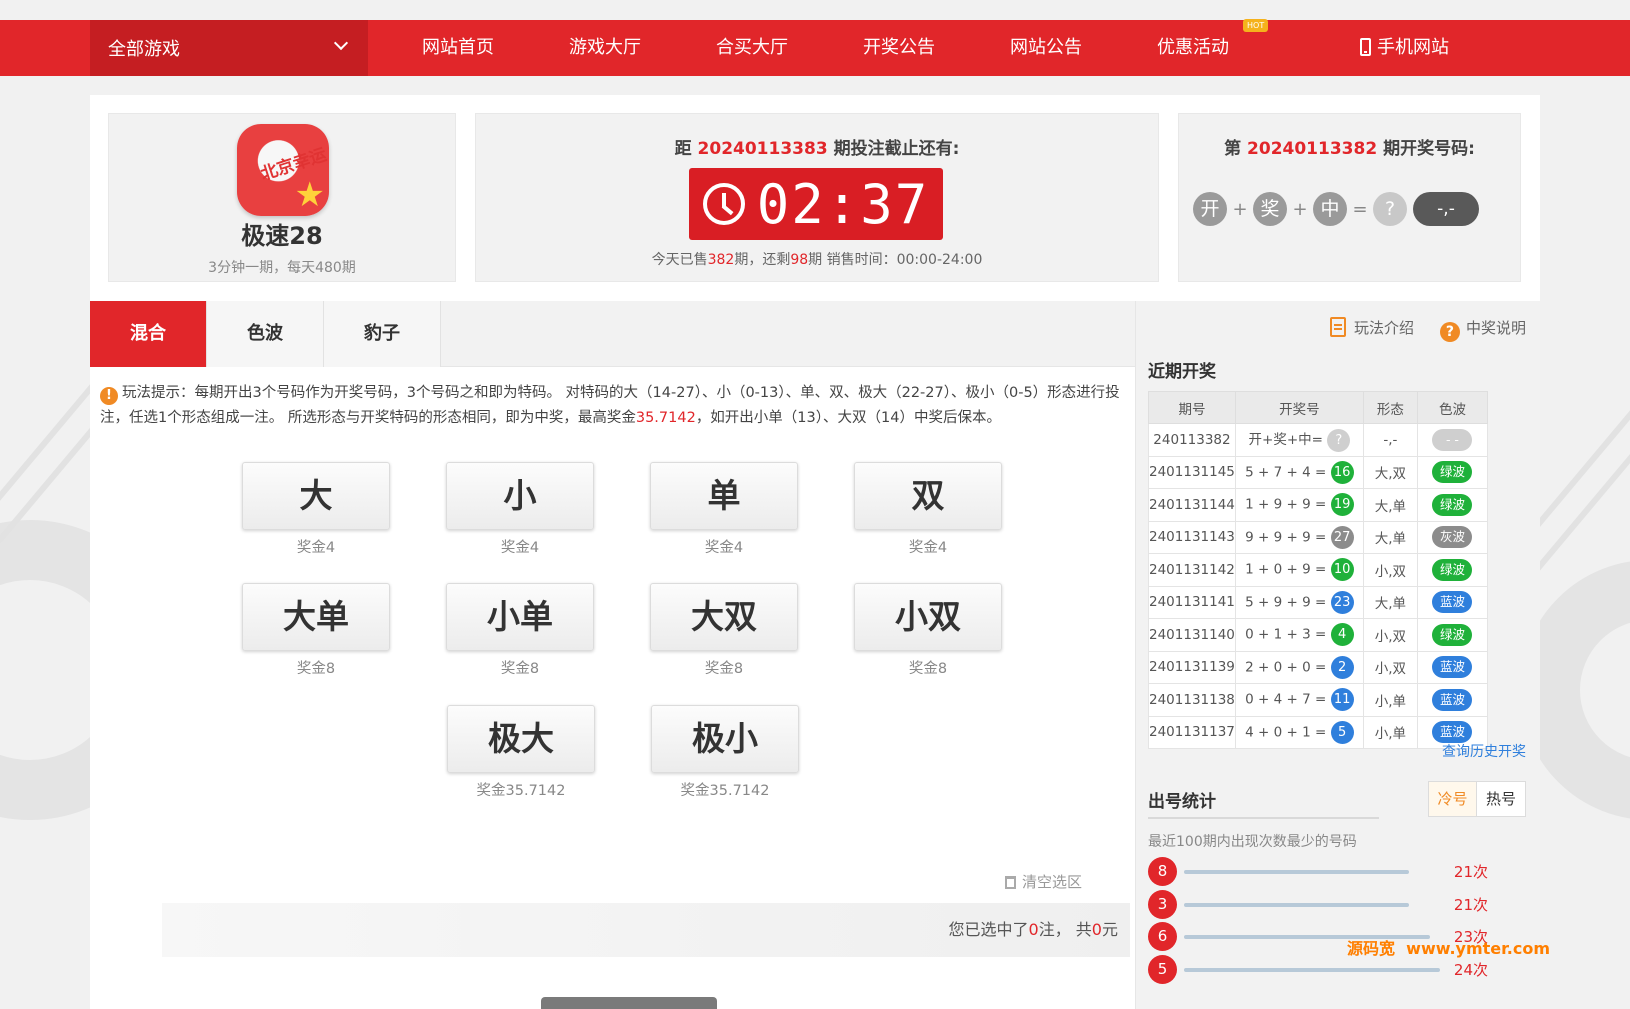 This screenshot has height=1009, width=1630. What do you see at coordinates (1446, 209) in the screenshot?
I see `draw-result-pill: -,-` at bounding box center [1446, 209].